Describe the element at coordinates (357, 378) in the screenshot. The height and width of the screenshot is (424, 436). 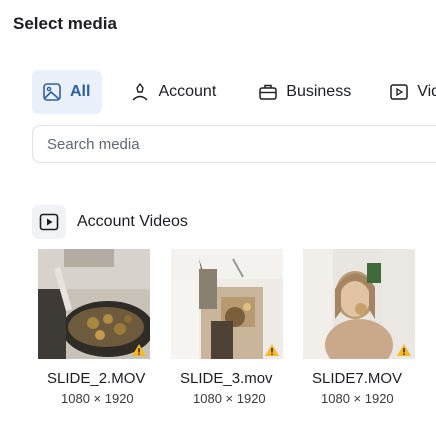
I see `media-name: SLIDE7.MOV` at that location.